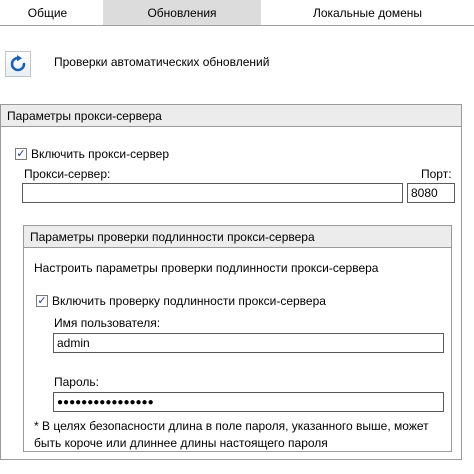 The image size is (474, 474). What do you see at coordinates (161, 62) in the screenshot?
I see `auto-updates-label: Проверки автоматических обновлений` at bounding box center [161, 62].